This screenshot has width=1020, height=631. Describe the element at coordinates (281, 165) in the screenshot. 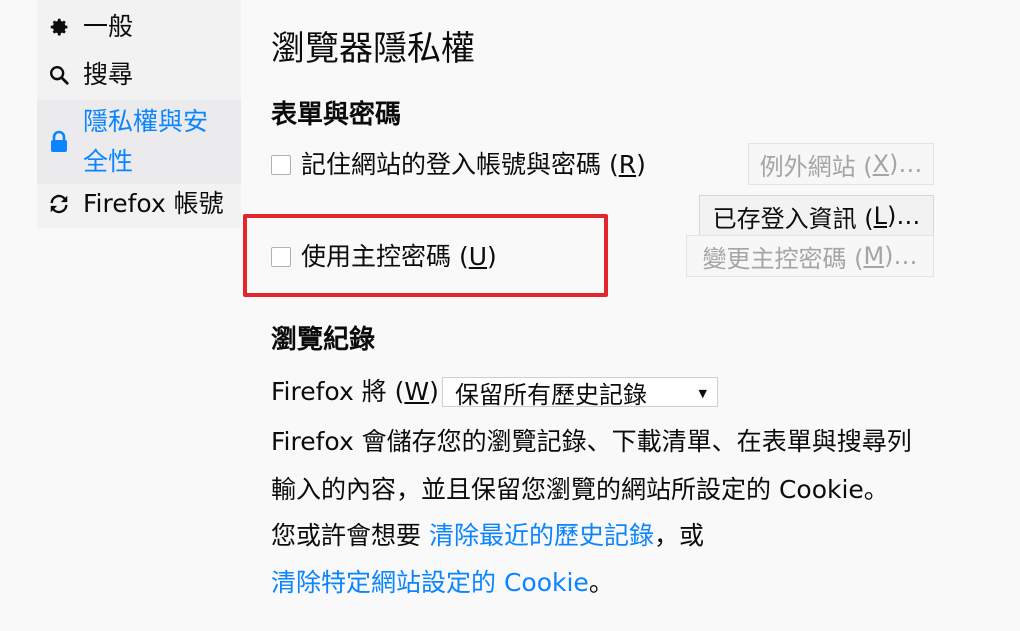

I see `remember-logins-checkbox` at that location.